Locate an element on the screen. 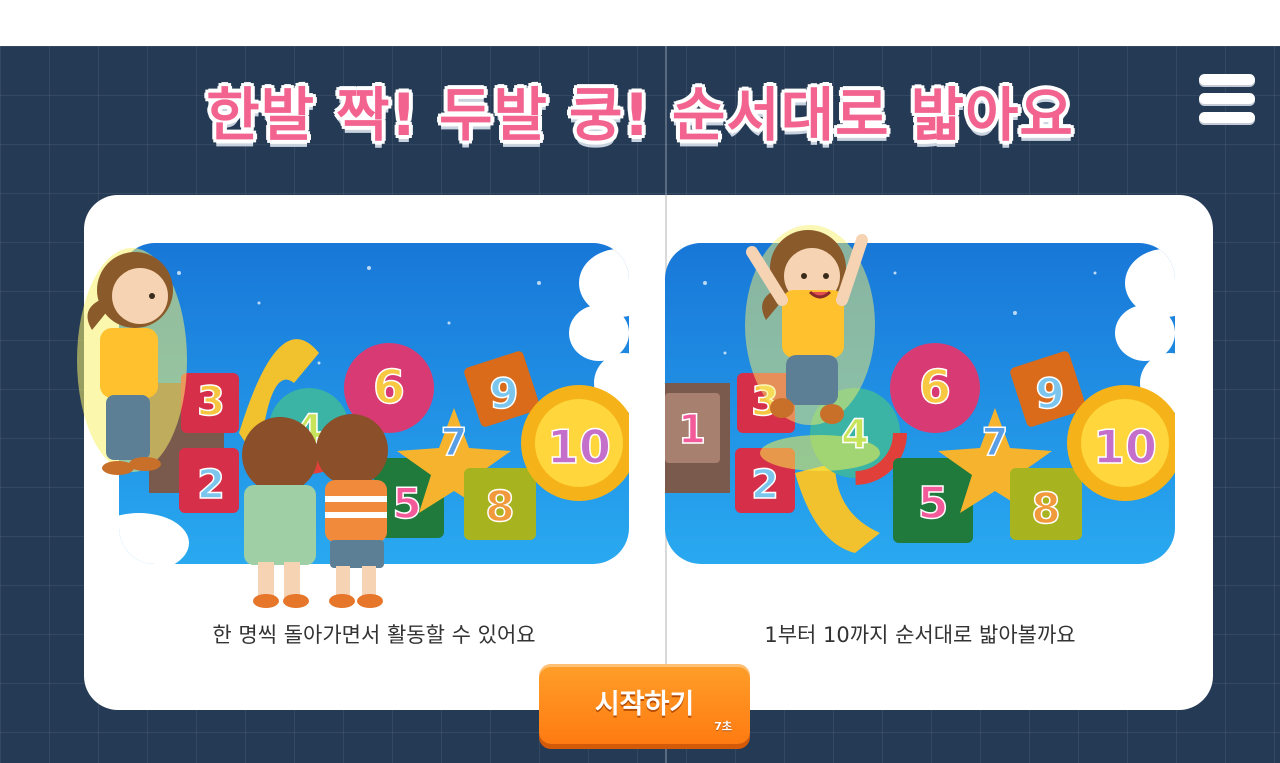 The image size is (1280, 763). block-number: 1 is located at coordinates (692, 430).